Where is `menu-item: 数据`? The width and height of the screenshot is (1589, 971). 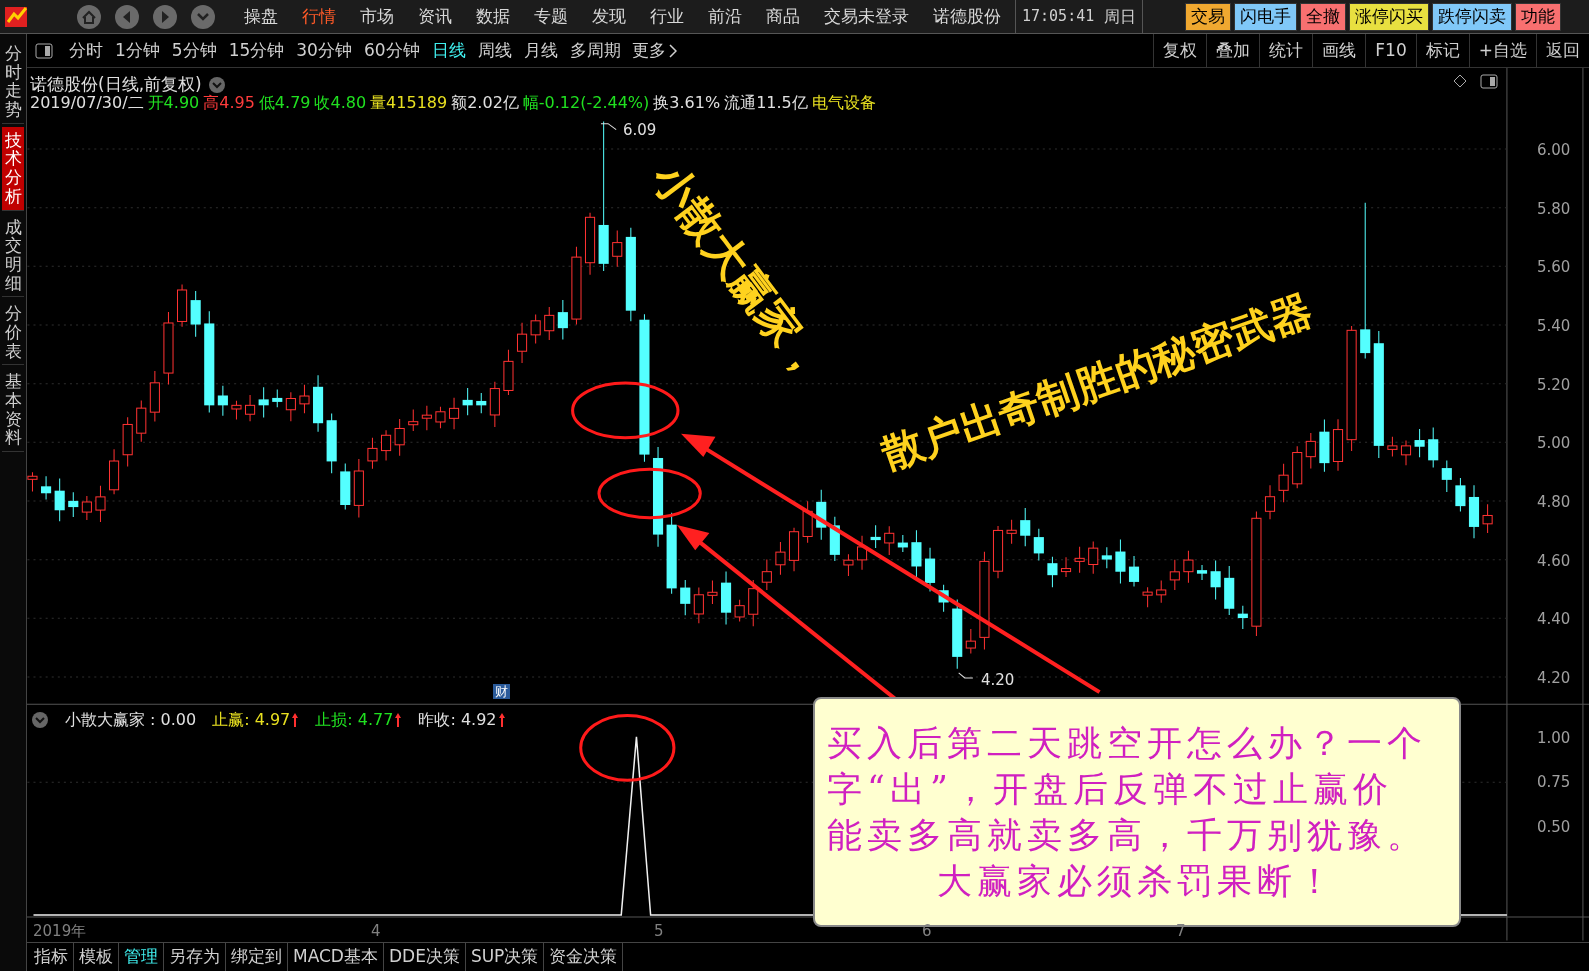 menu-item: 数据 is located at coordinates (493, 16).